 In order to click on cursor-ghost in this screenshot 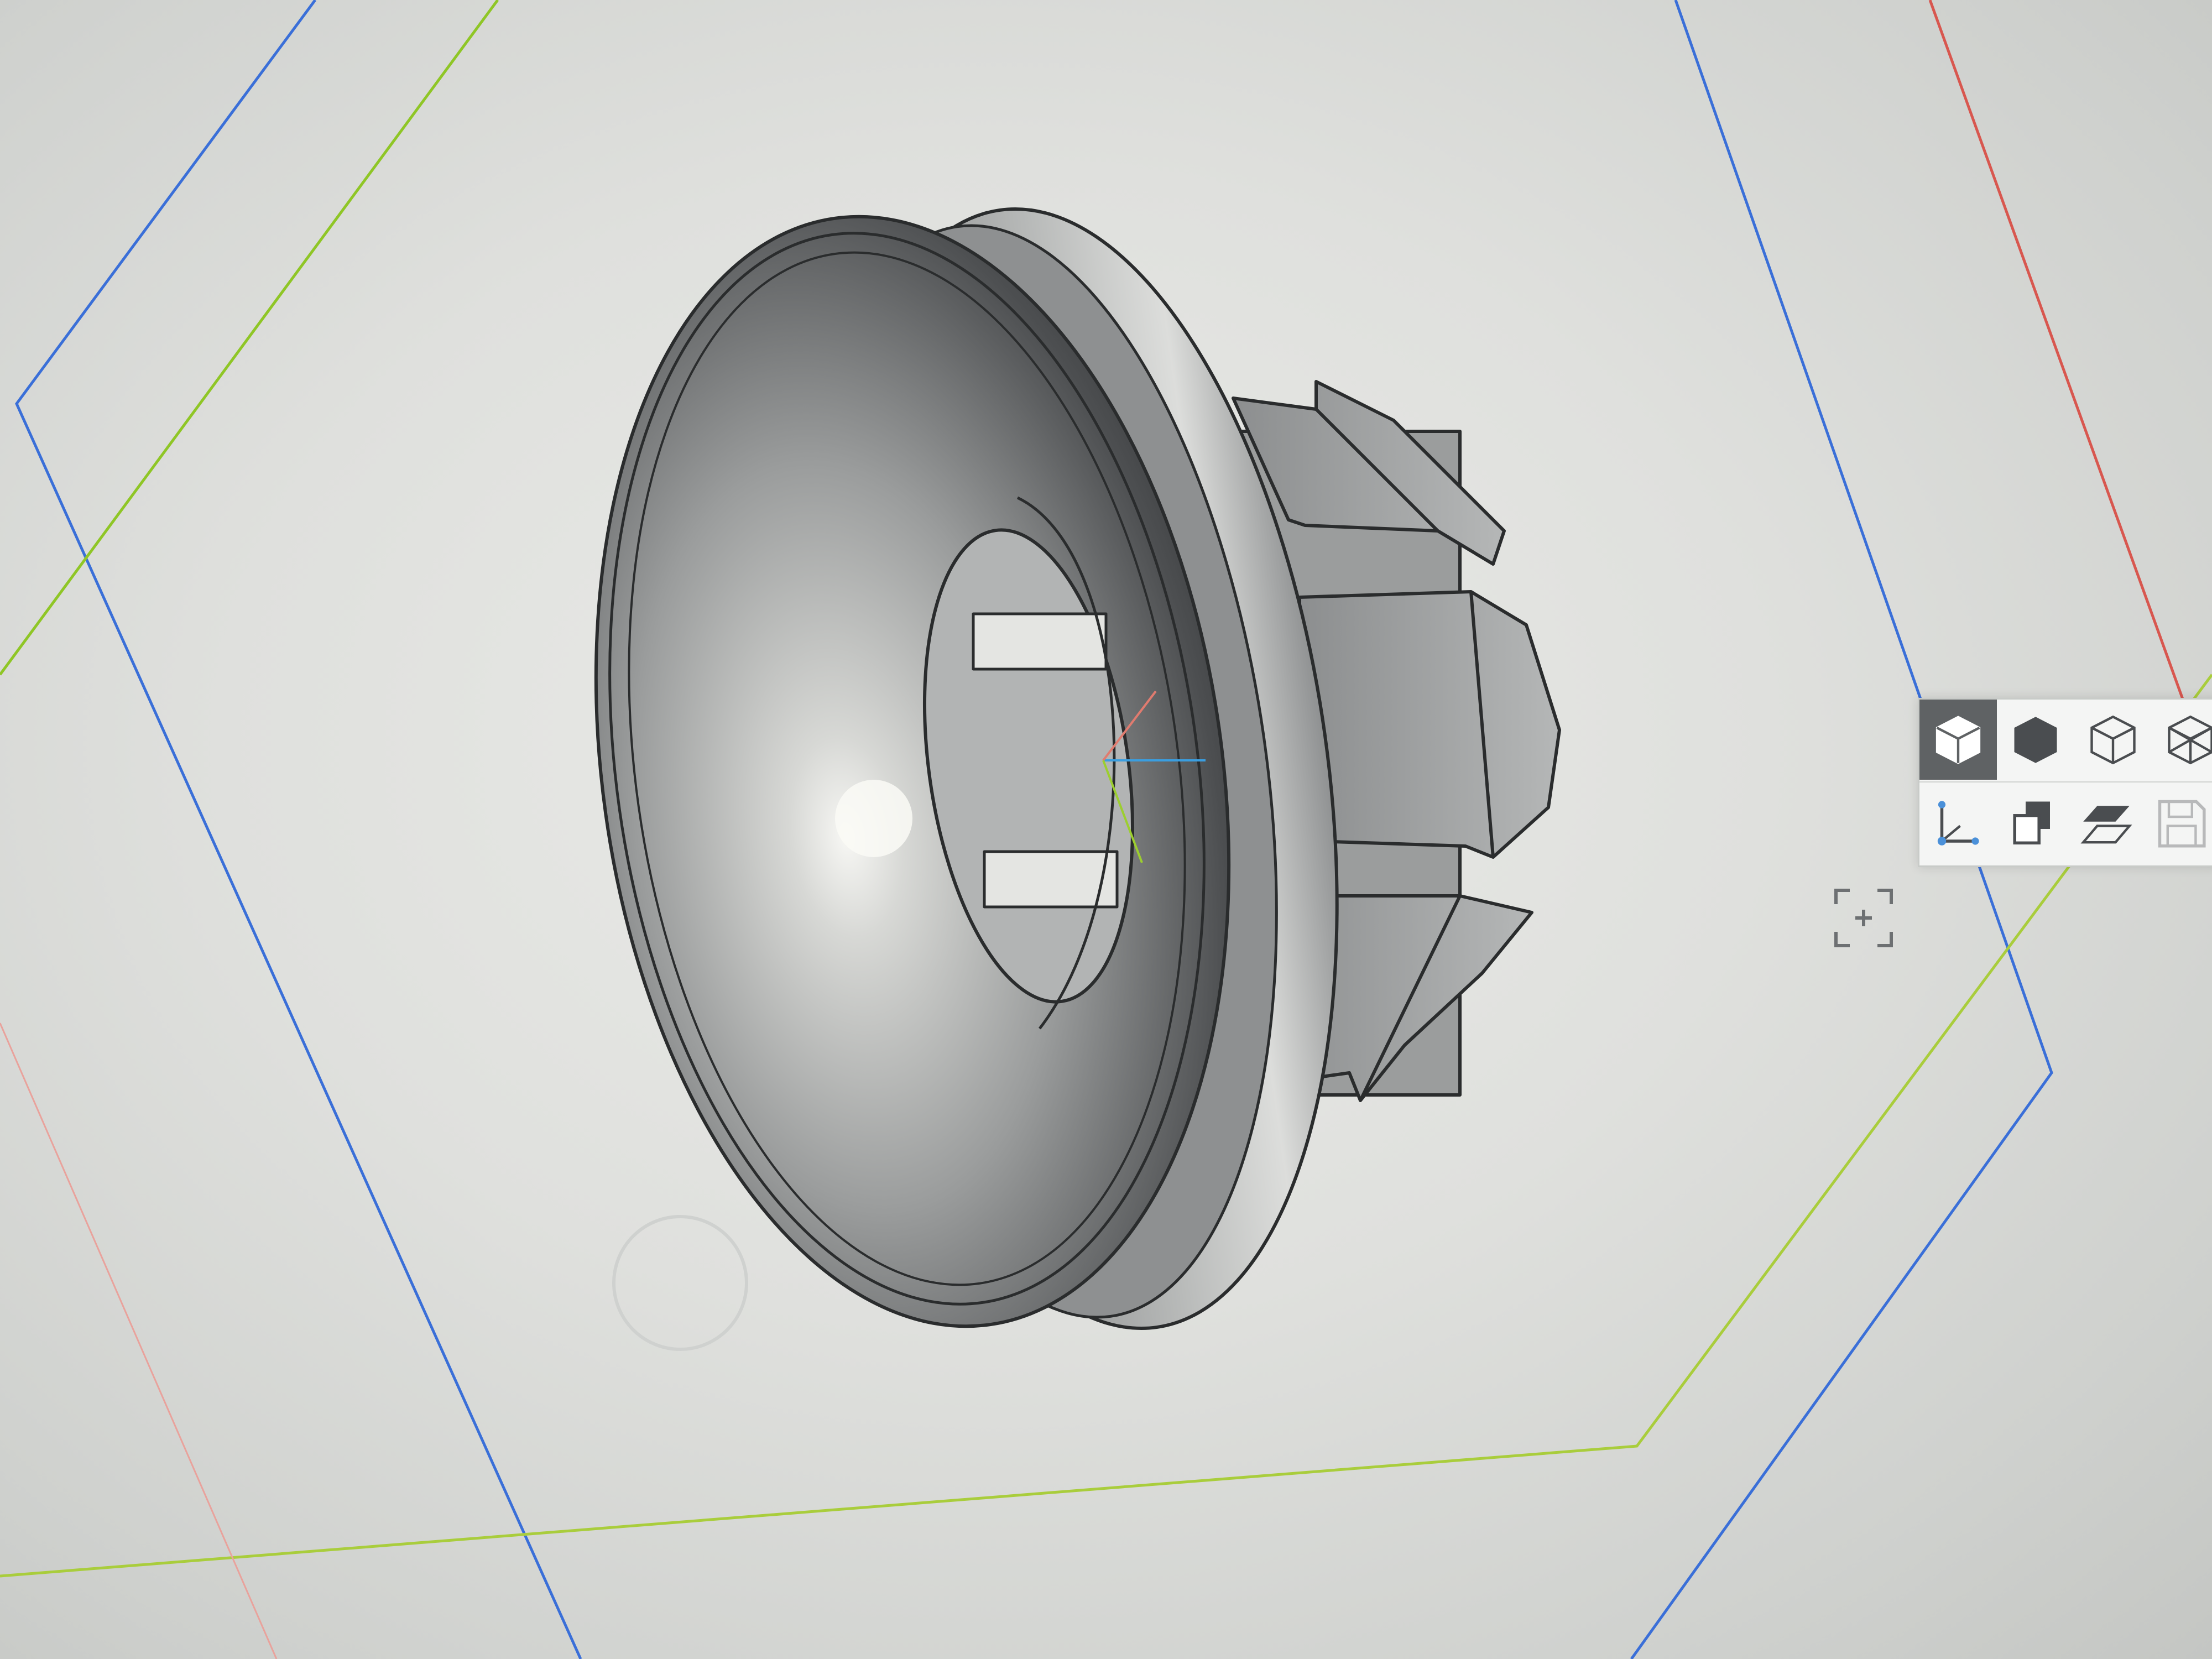, I will do `click(680, 1283)`.